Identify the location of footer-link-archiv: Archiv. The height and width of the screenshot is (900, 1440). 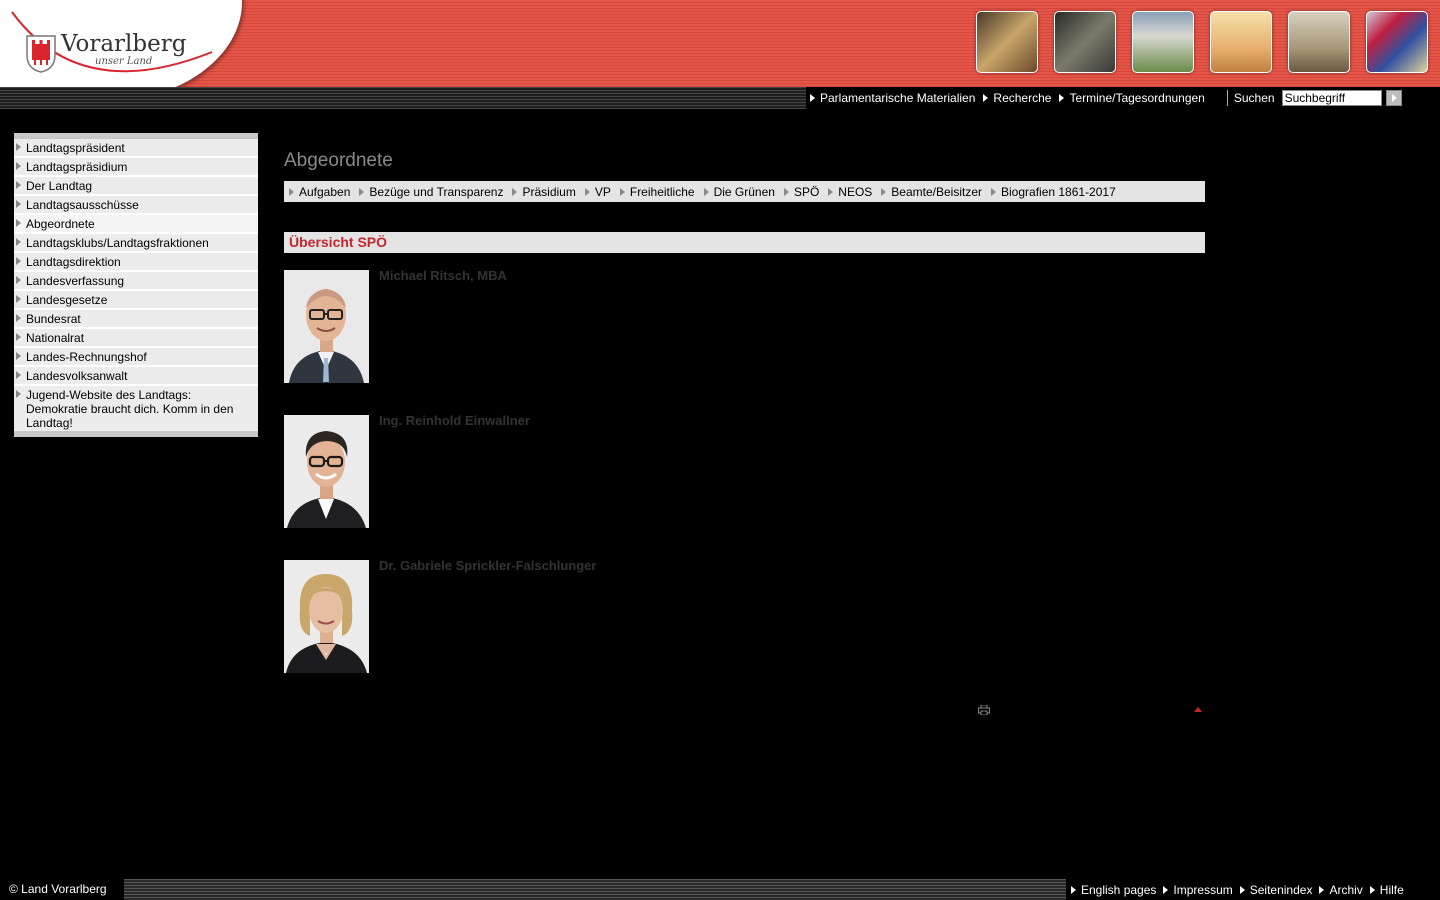
(1341, 890).